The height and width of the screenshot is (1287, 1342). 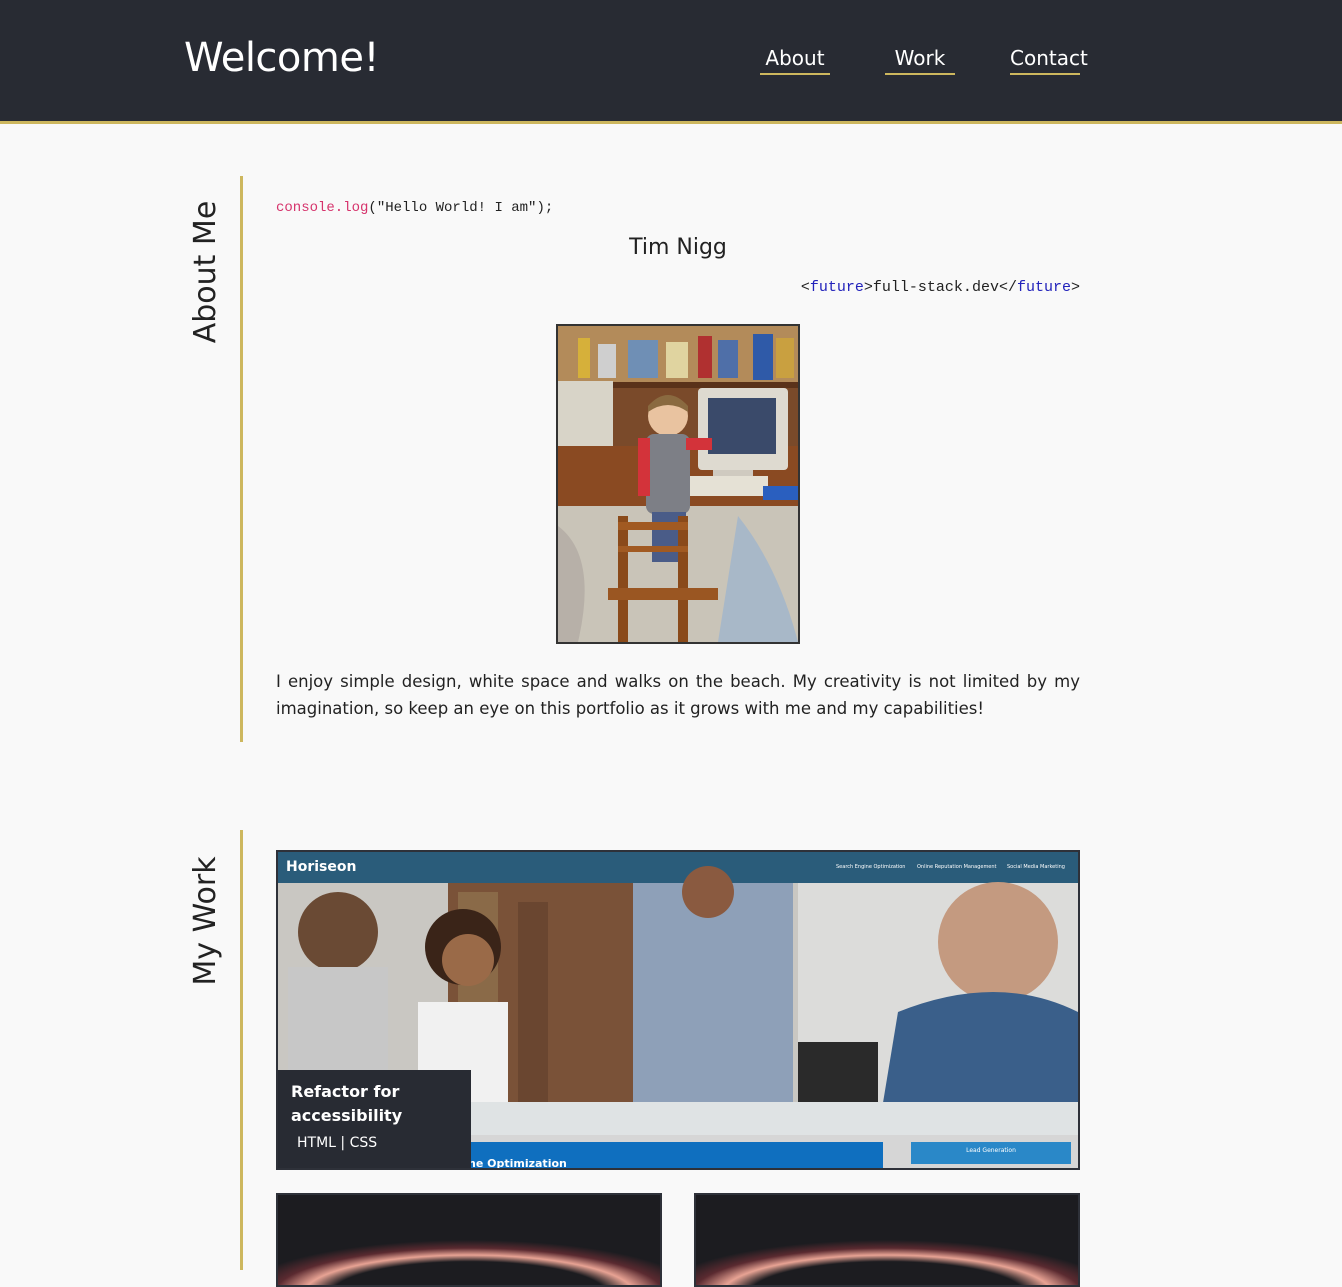 I want to click on console-log-line: console.log("Hello World! I am");, so click(x=414, y=208).